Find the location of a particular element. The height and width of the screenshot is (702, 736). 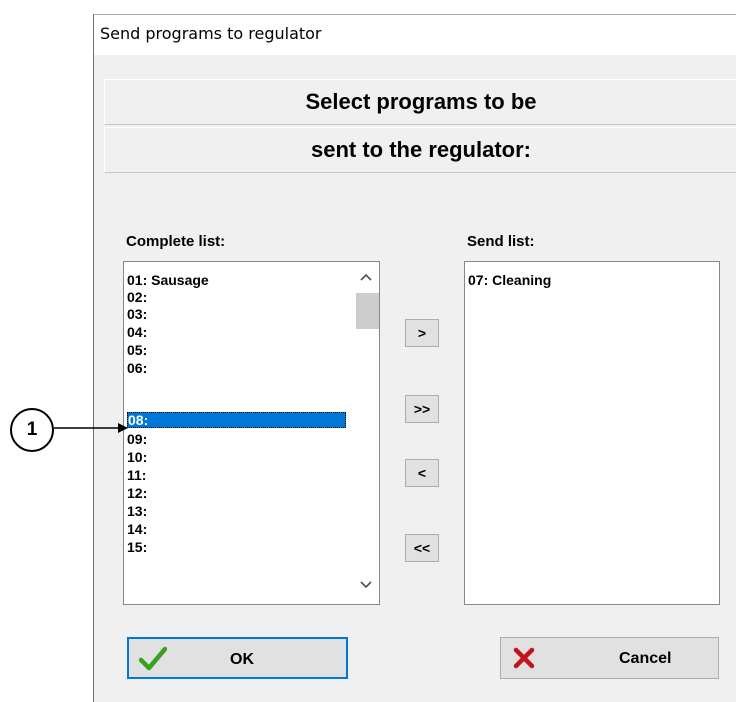

header-line-2: sent to the regulator: is located at coordinates (420, 150).